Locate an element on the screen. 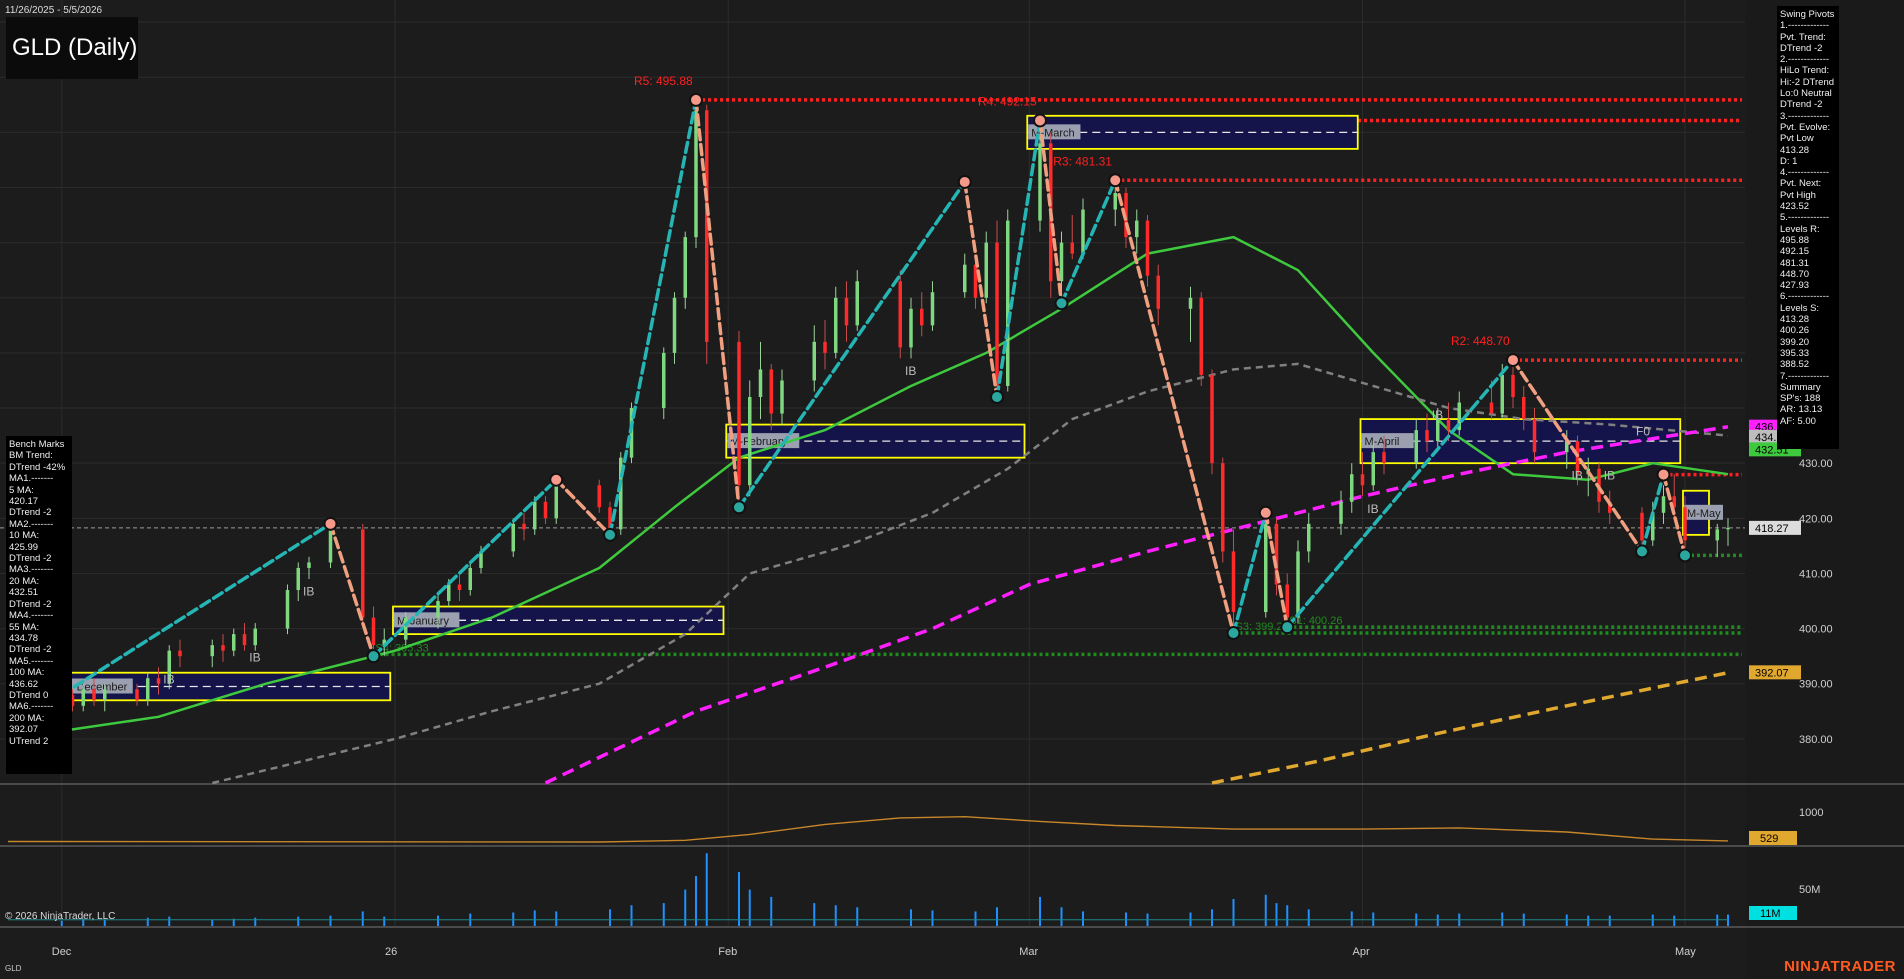 The height and width of the screenshot is (979, 1904). swing-pivots-line: SP's: 188 is located at coordinates (1800, 399).